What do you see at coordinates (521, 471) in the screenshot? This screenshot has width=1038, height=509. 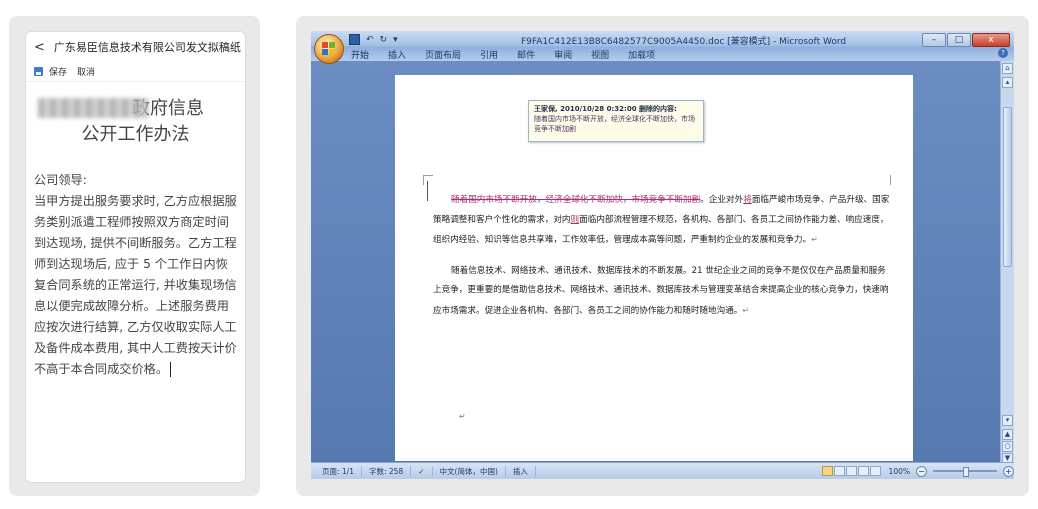 I see `insert-mode: 插入` at bounding box center [521, 471].